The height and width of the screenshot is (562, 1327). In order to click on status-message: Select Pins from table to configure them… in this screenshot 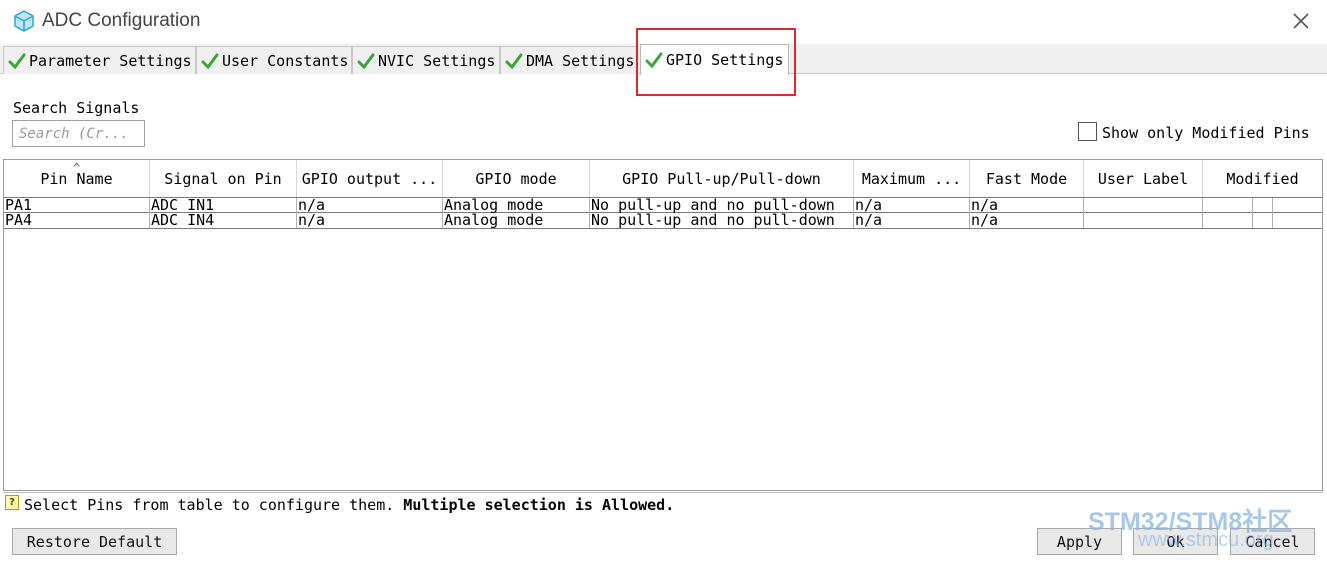, I will do `click(349, 505)`.